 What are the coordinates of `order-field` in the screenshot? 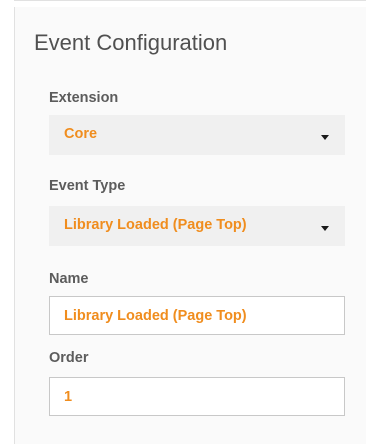 It's located at (197, 396).